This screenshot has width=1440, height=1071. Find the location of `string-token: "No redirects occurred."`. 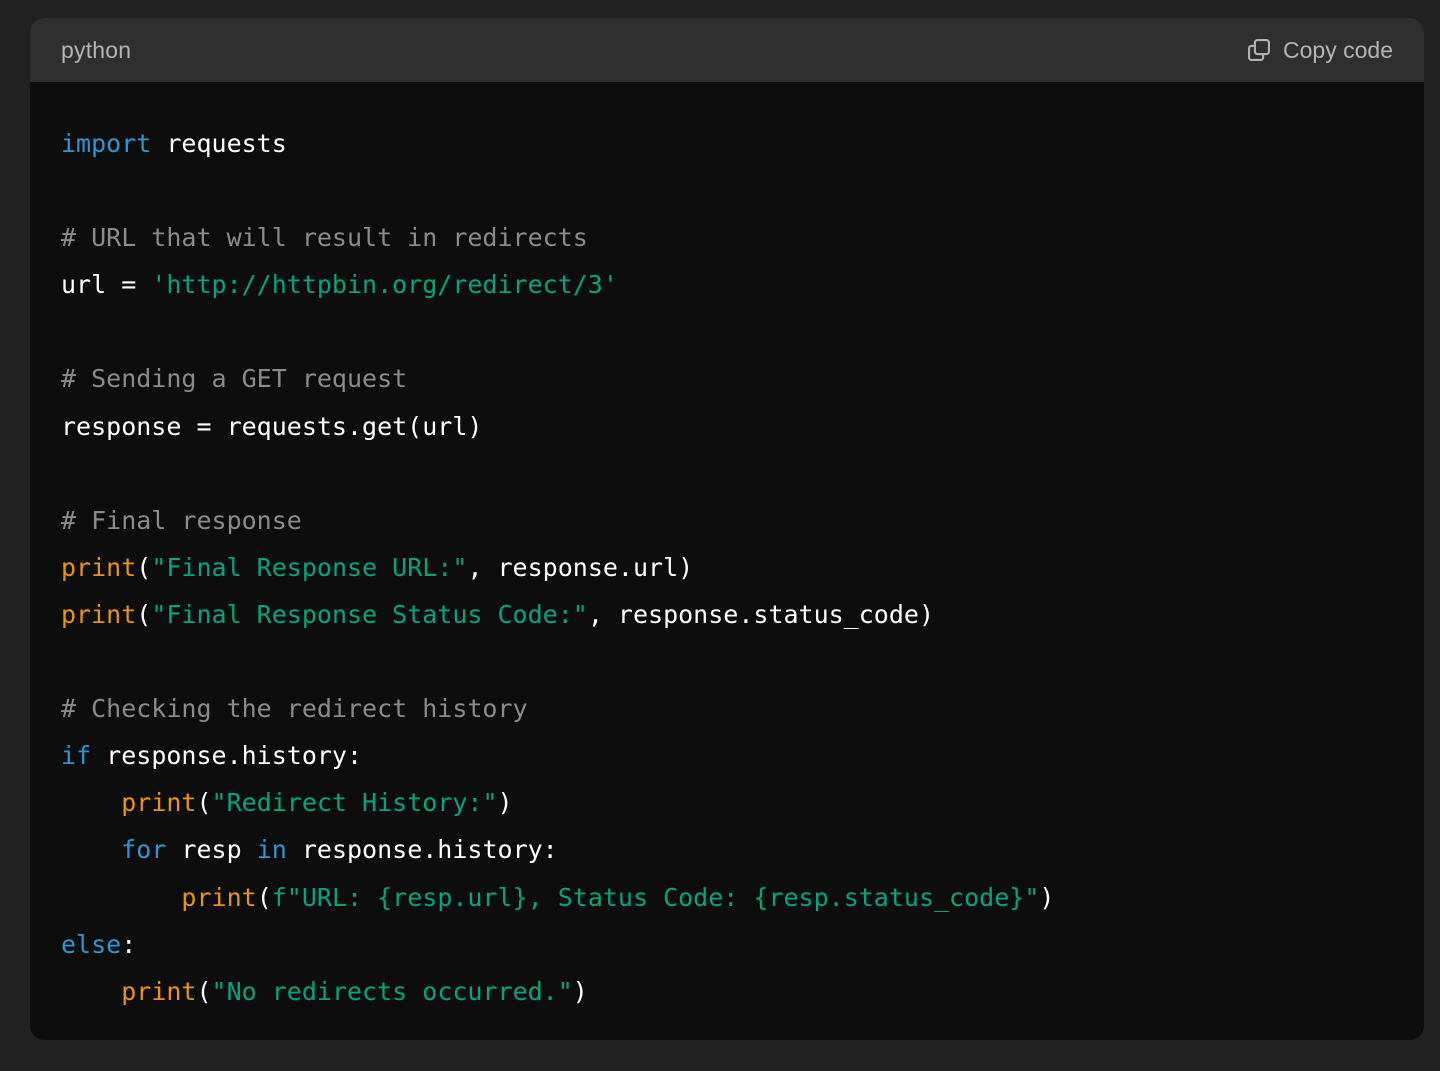

string-token: "No redirects occurred." is located at coordinates (392, 991).